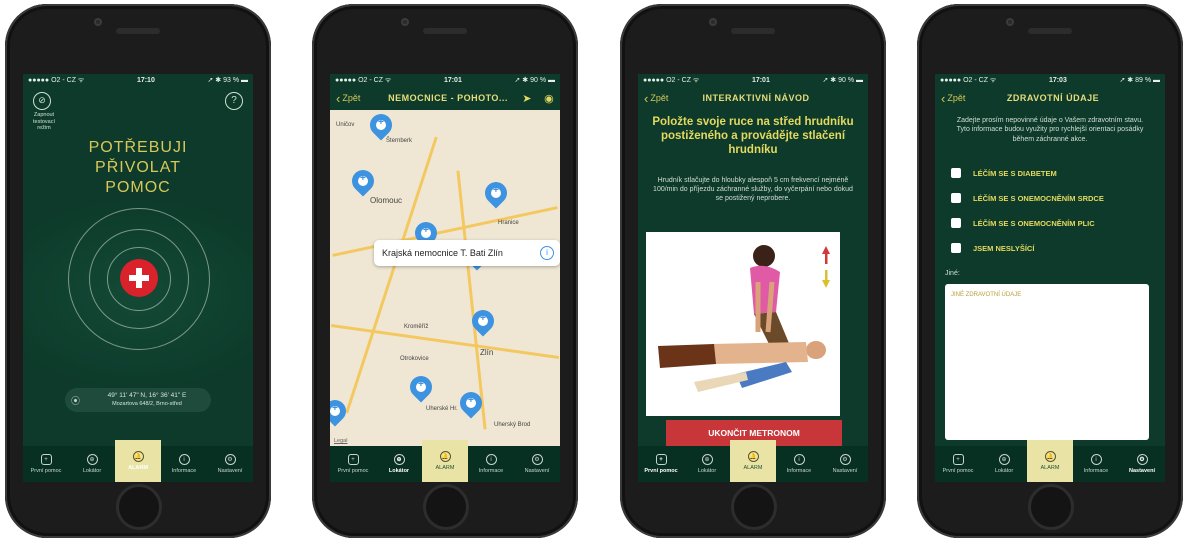  I want to click on rescuer-head, so click(764, 256).